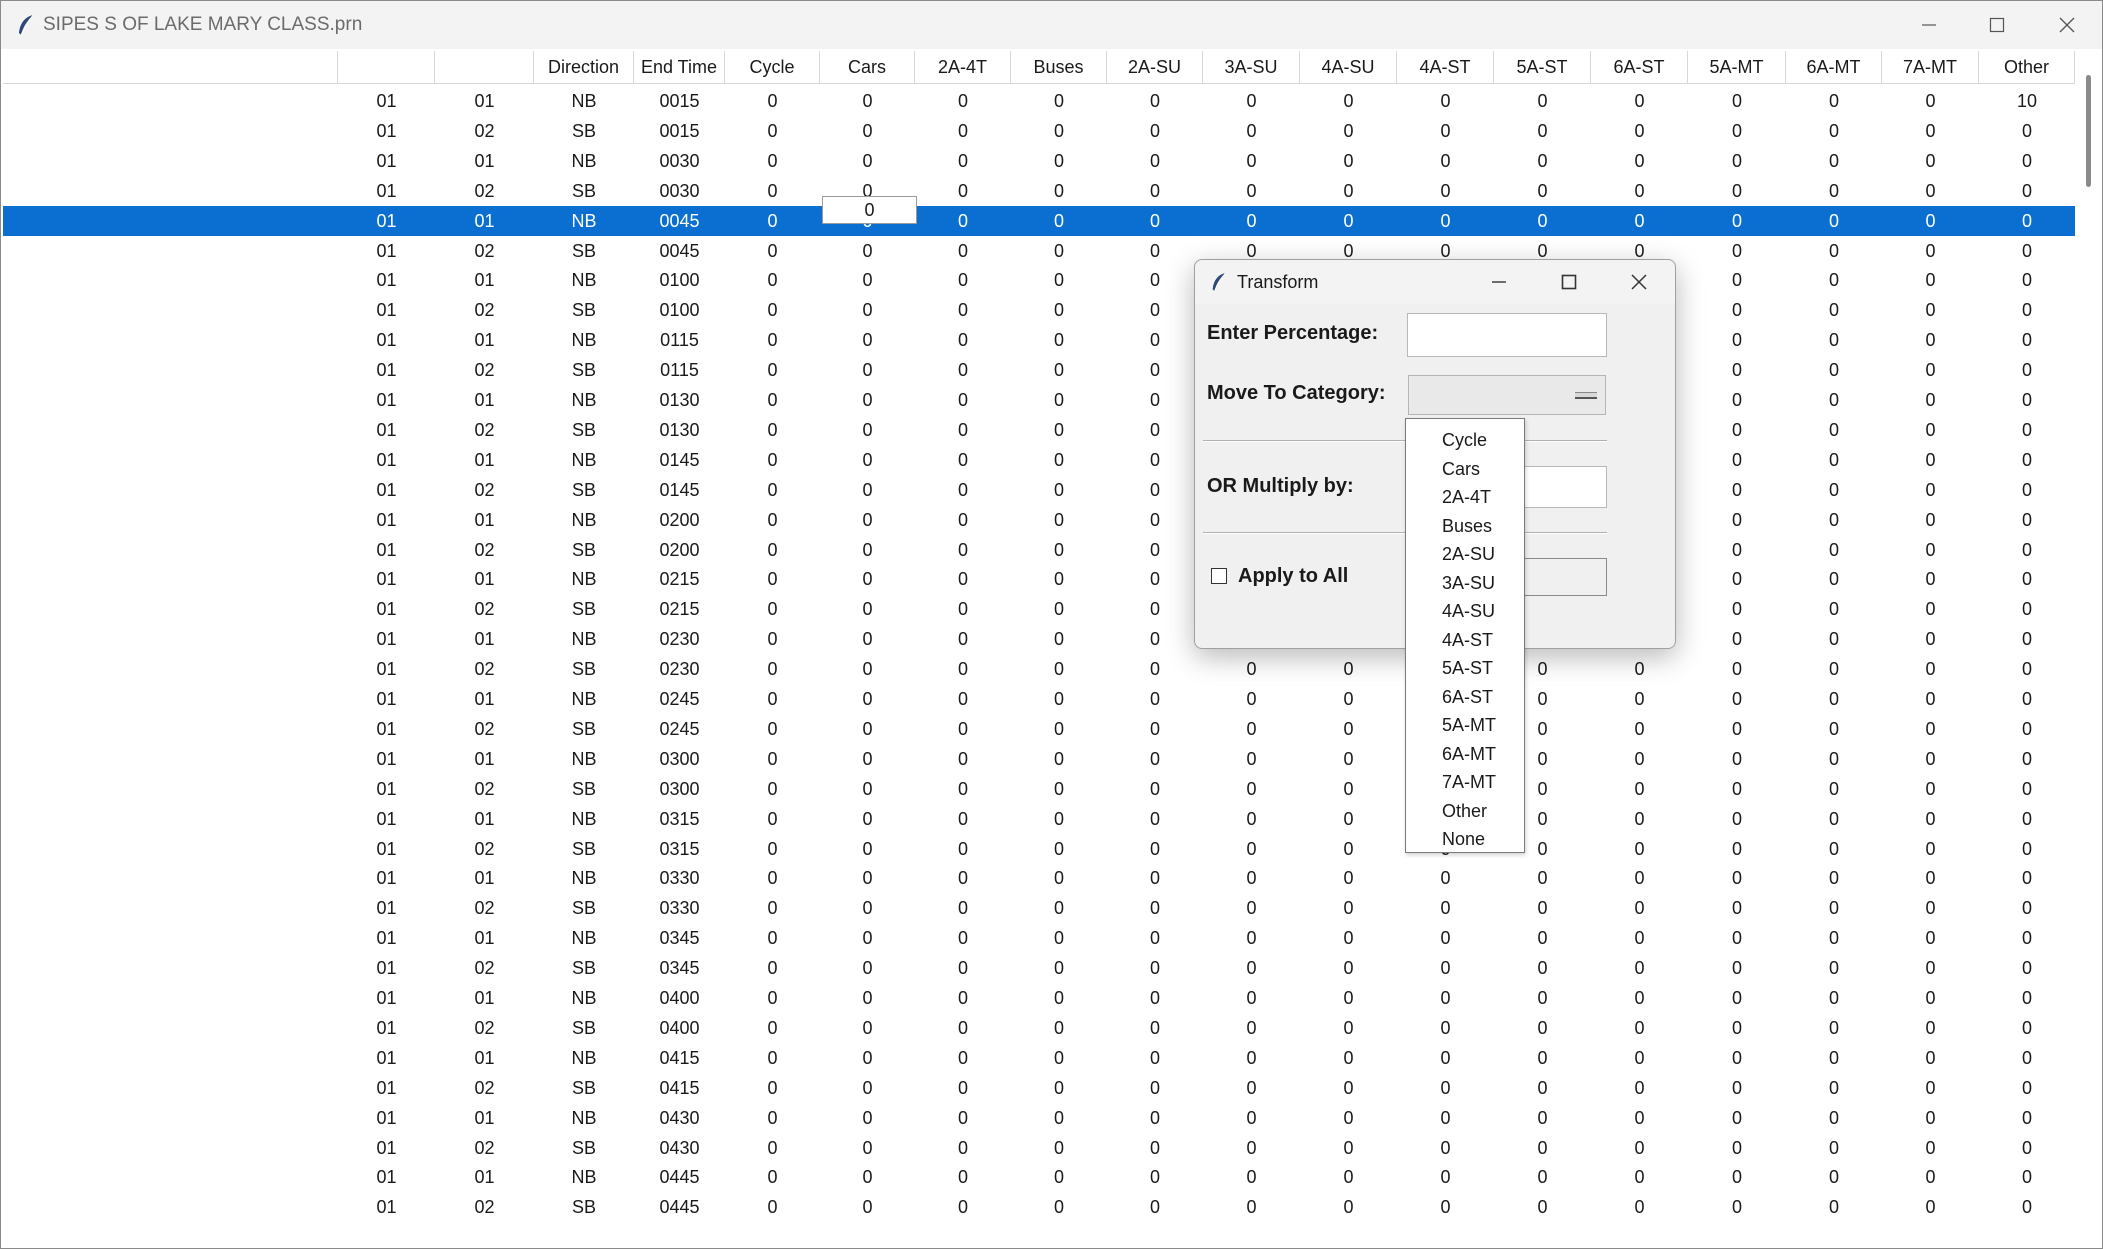 The height and width of the screenshot is (1249, 2103). I want to click on table-row: 01 01 NB 0015 0 0 0 0 0 0 0 0 0 0 0 0 0 10, so click(1039, 101).